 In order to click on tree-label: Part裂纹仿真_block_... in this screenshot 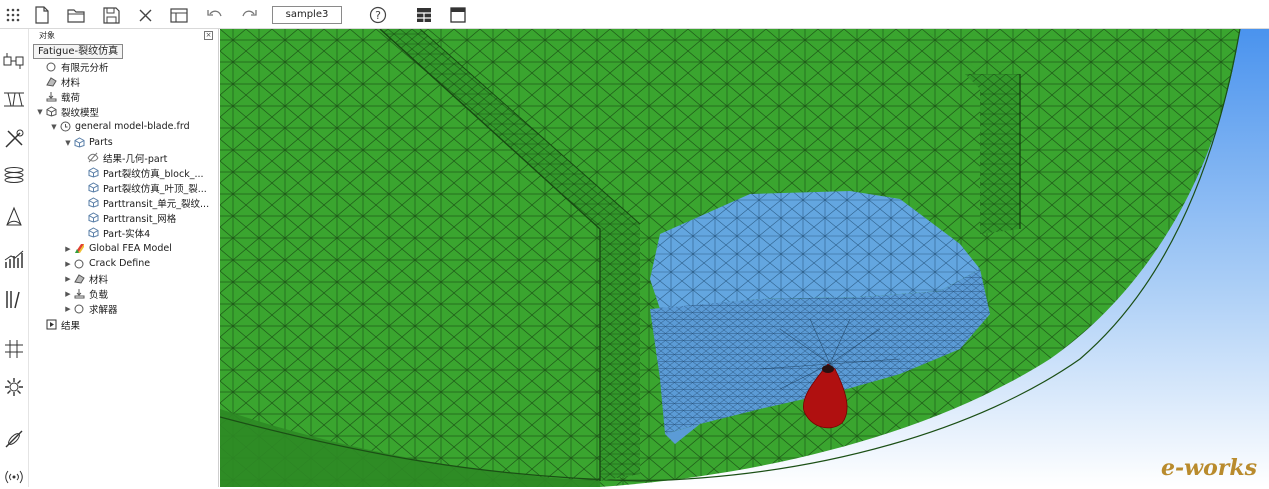, I will do `click(153, 174)`.